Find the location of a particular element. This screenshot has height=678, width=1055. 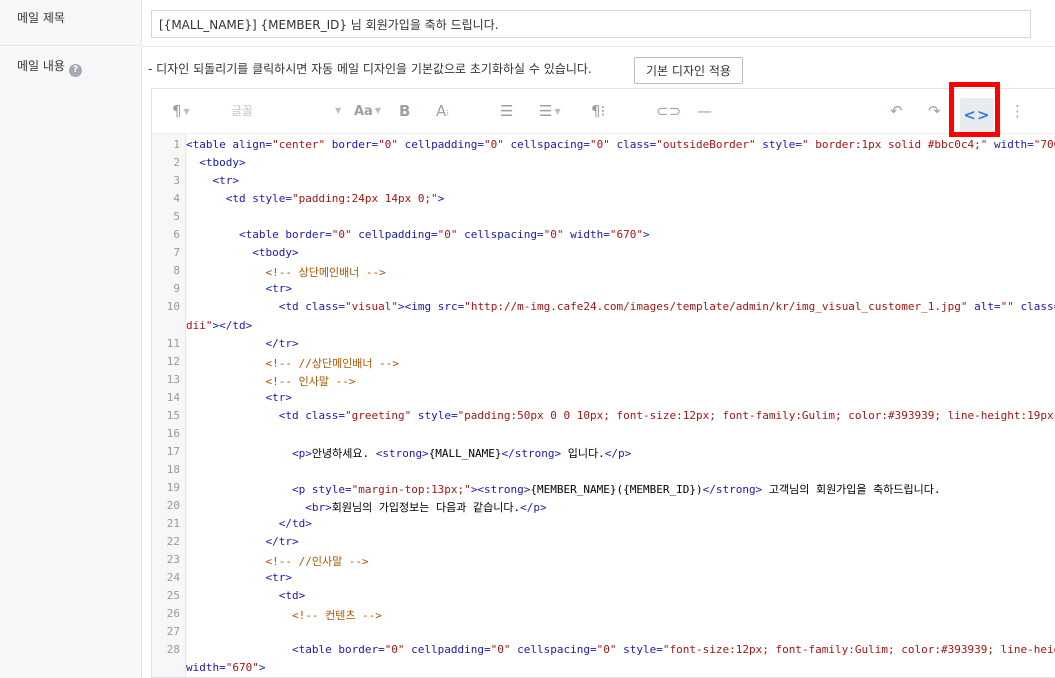

editor-toolbar: ¶ ▼ 글꼴 ▼ Aa ▼ B A⁝ ☰ ☰ ▼ ¶⁝ ⊂⊃ — ↶ ↷ <> ⋮ is located at coordinates (603, 111).